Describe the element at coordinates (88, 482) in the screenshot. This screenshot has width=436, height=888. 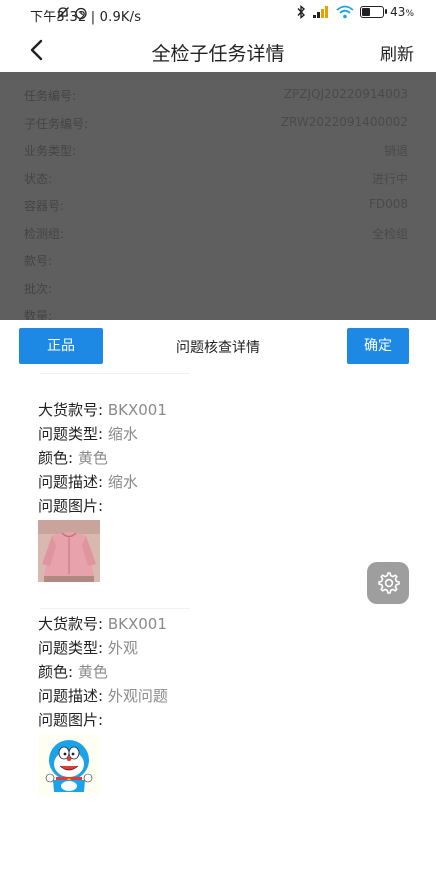
I see `description-row: 问题描述: 缩水` at that location.